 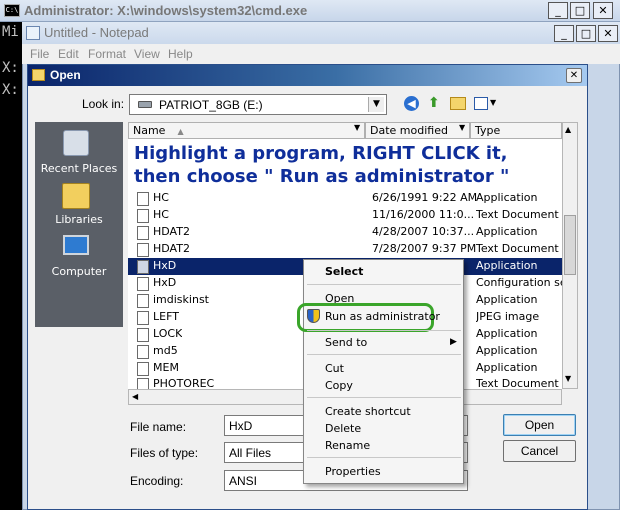 What do you see at coordinates (145, 104) in the screenshot?
I see `drive-icon` at bounding box center [145, 104].